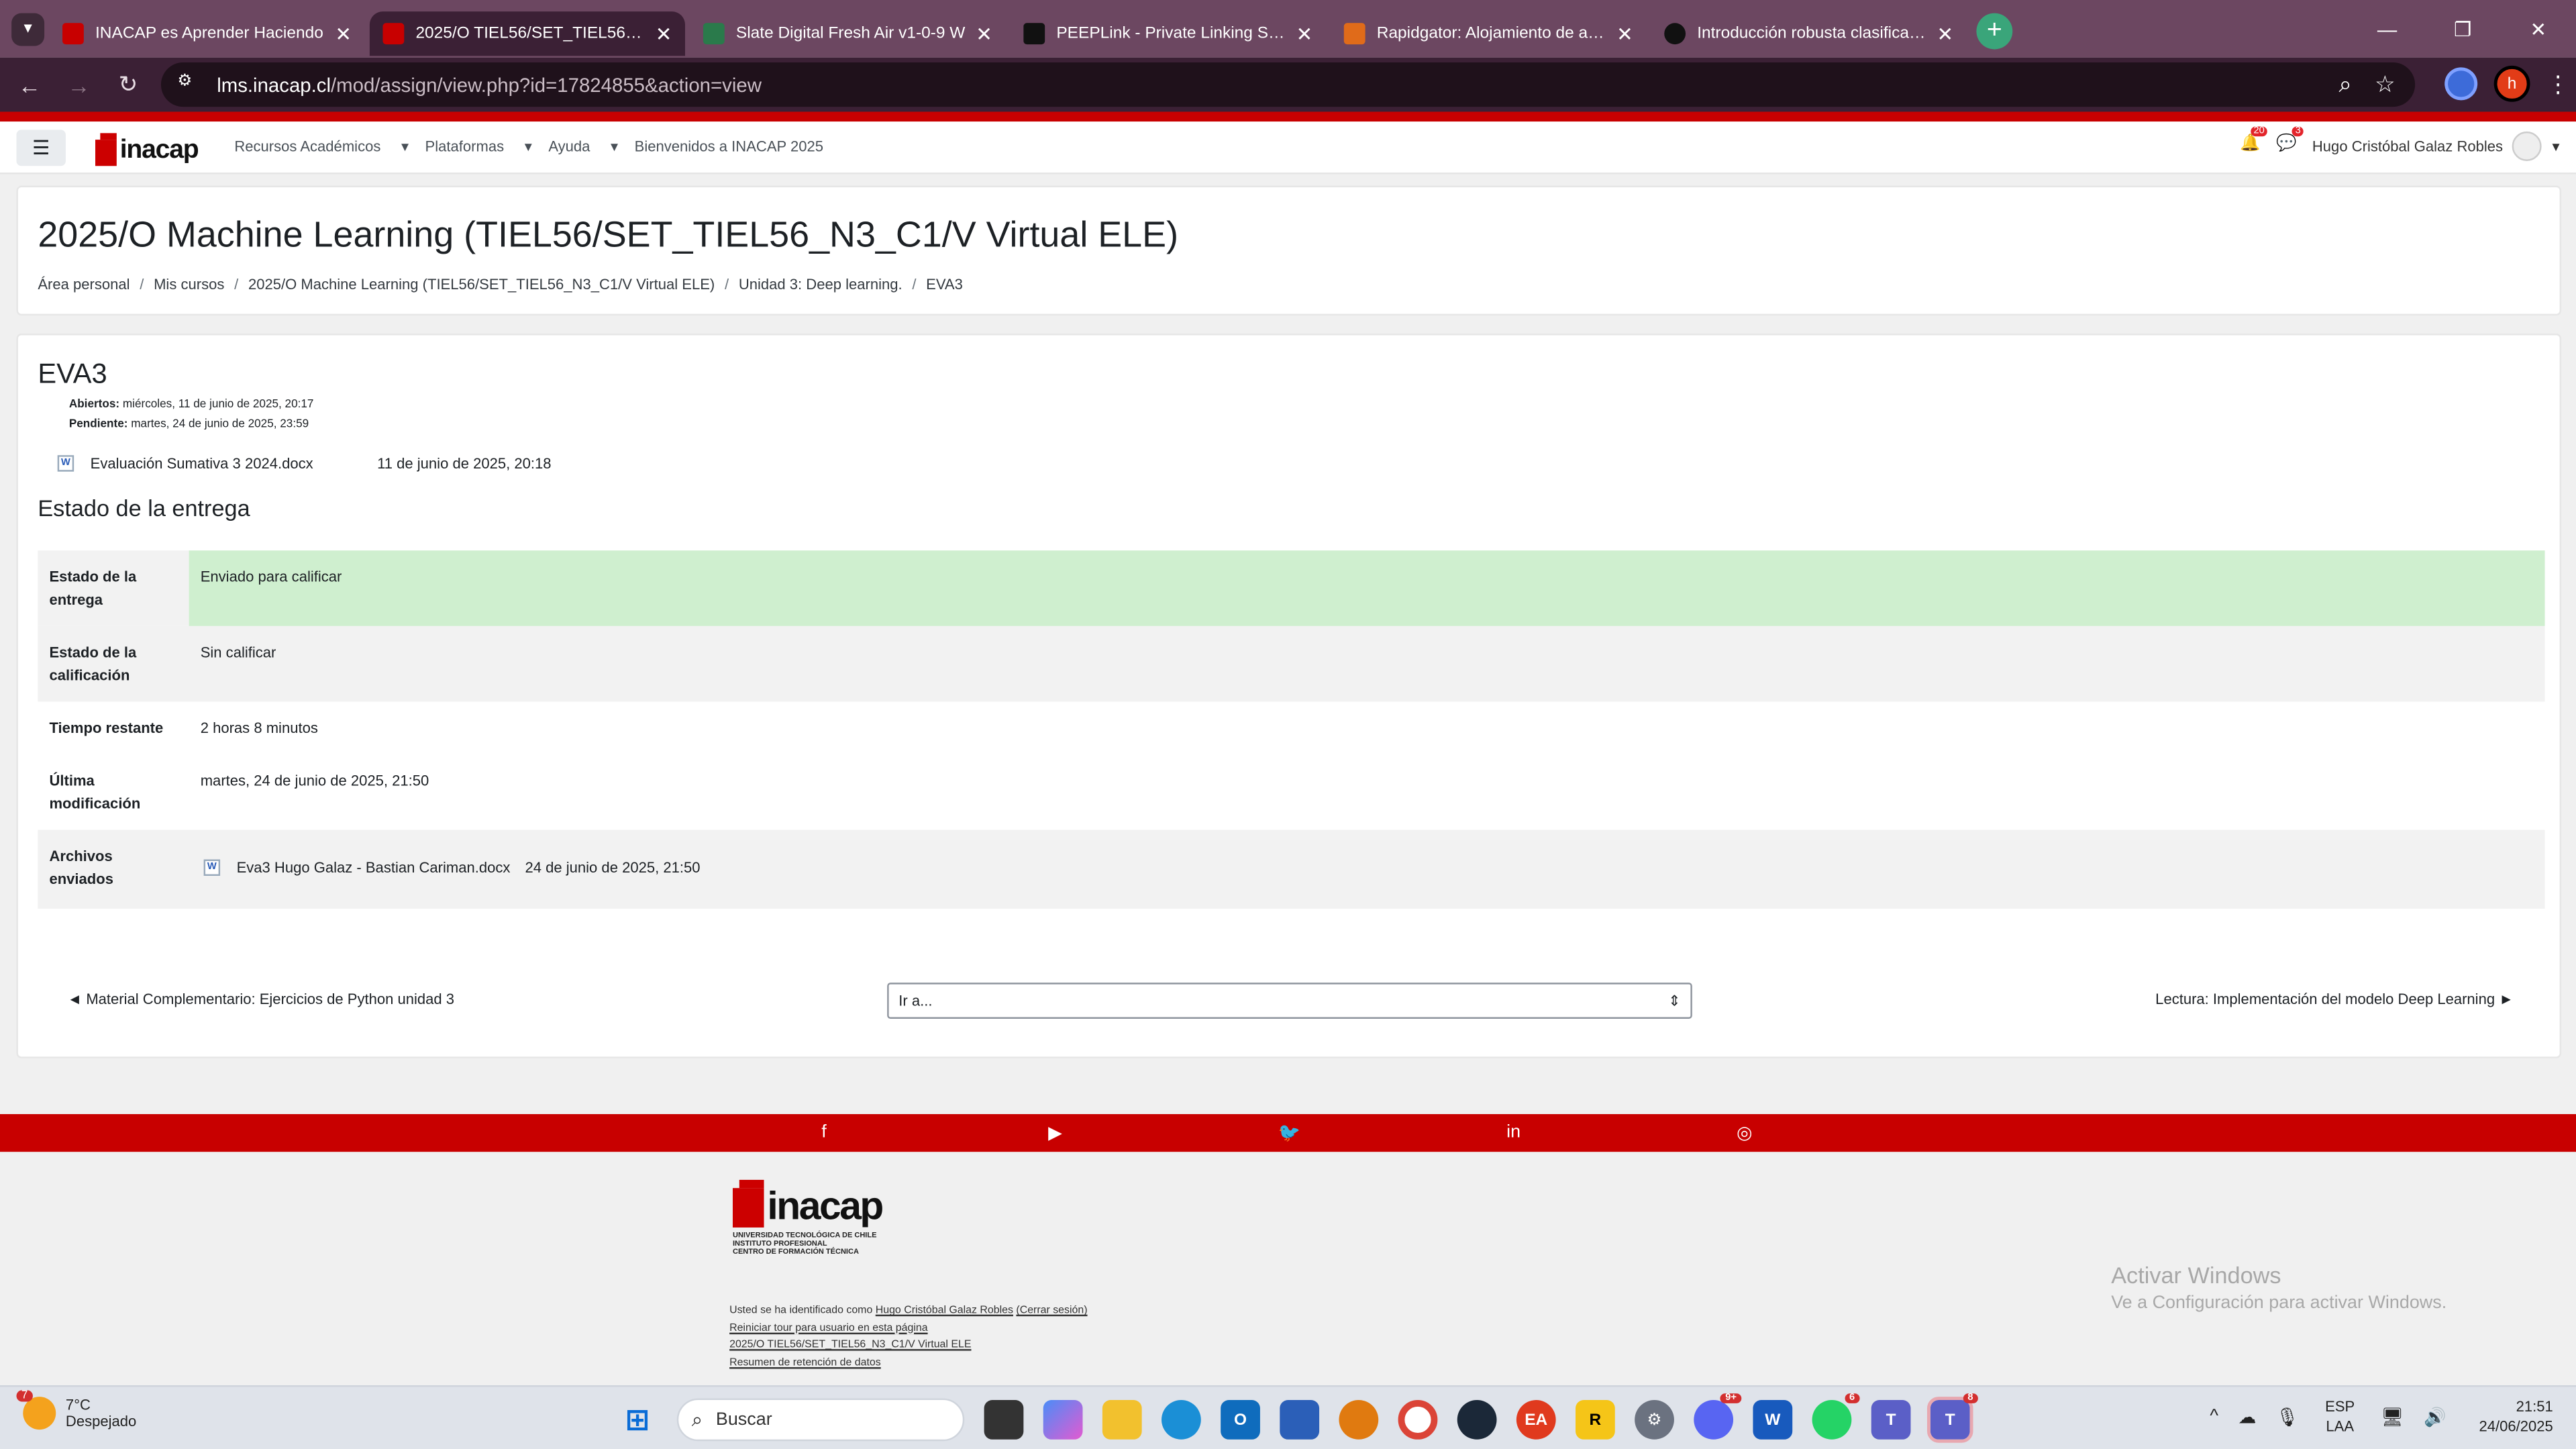 The height and width of the screenshot is (1449, 2576). What do you see at coordinates (2556, 146) in the screenshot?
I see `user-menu-chevron-icon: ▾` at bounding box center [2556, 146].